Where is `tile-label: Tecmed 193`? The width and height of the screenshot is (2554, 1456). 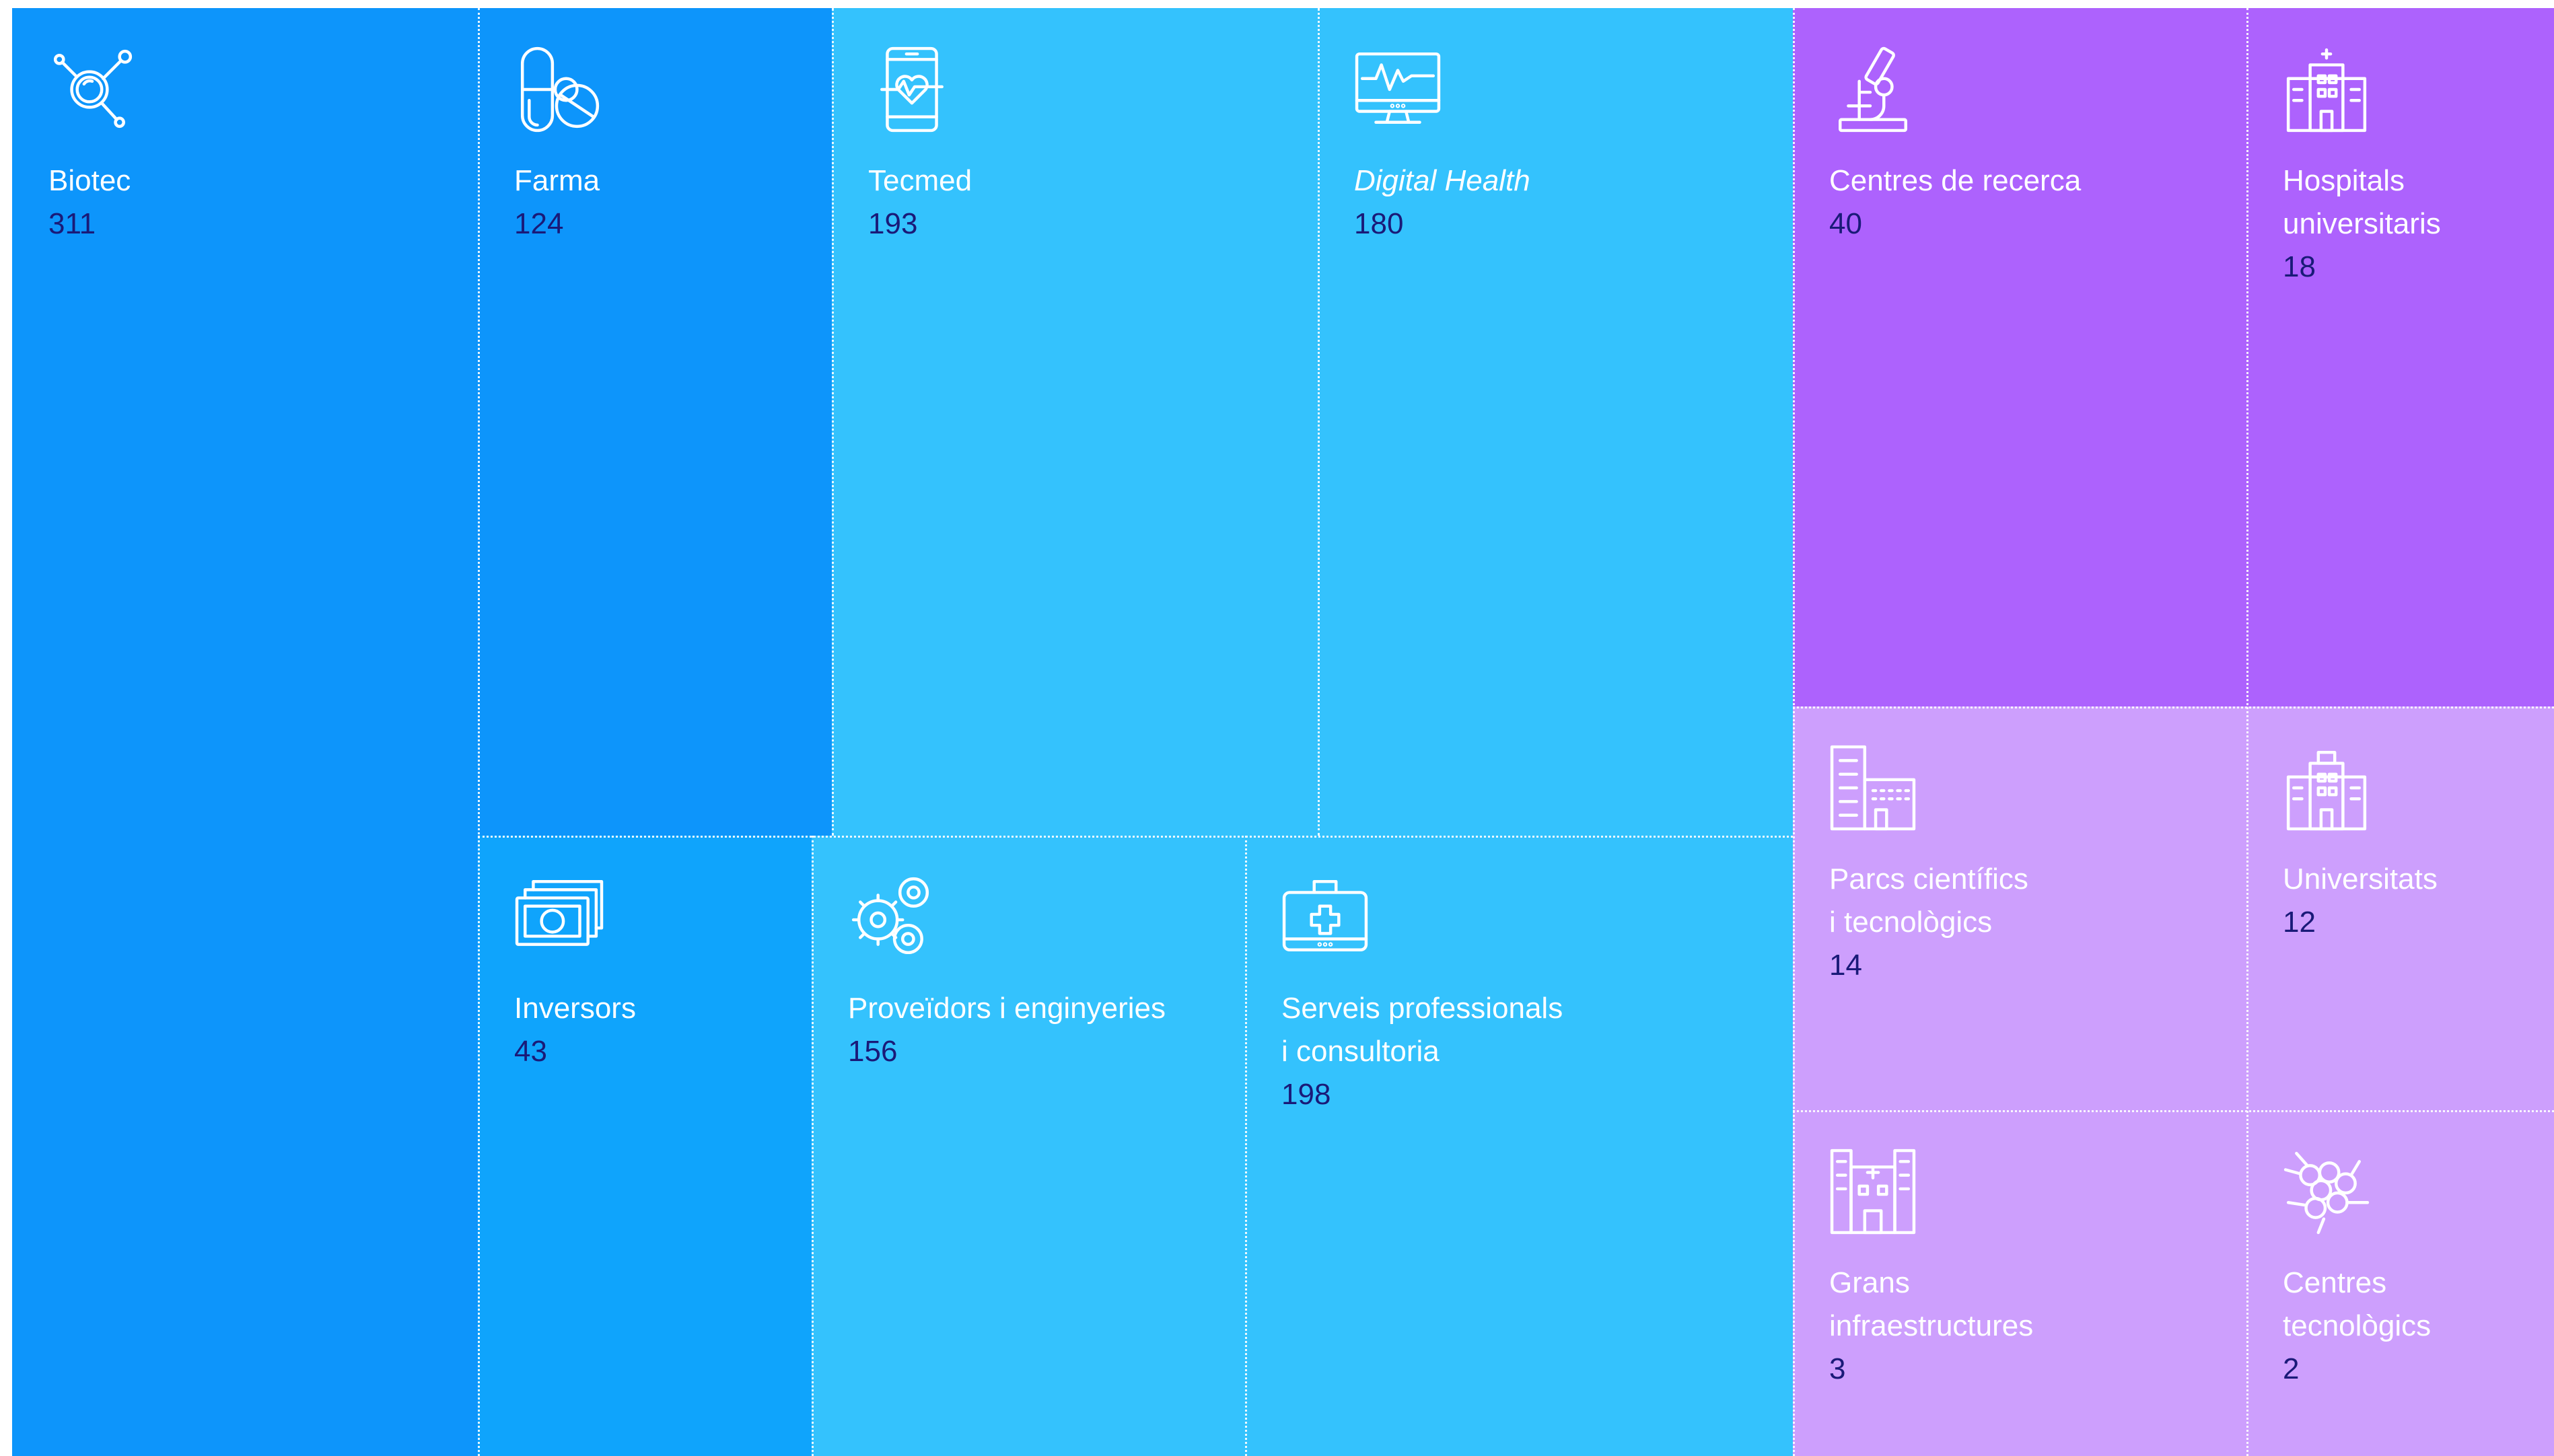
tile-label: Tecmed 193 is located at coordinates (1086, 202).